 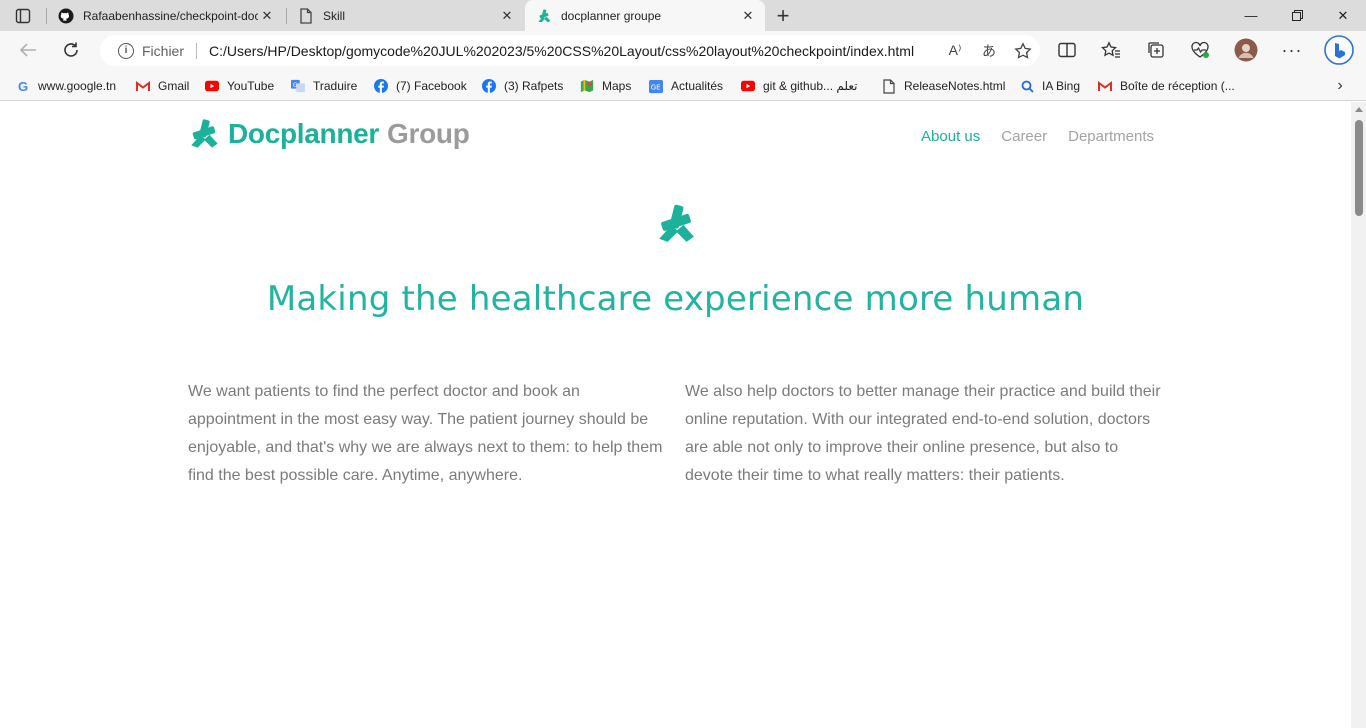 I want to click on minimize-icon: —, so click(x=1251, y=15).